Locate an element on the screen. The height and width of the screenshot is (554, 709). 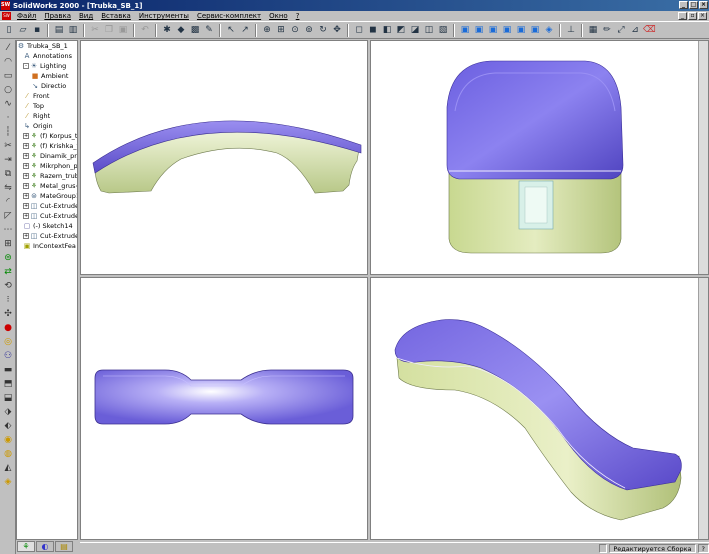
doc-minimize-button: _ is located at coordinates (682, 16).